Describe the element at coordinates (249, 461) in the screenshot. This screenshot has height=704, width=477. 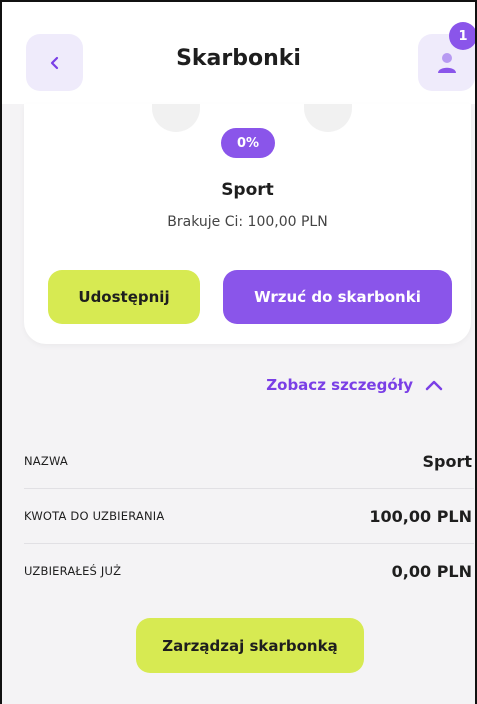
I see `detail-row-name: NAZWA Sport` at that location.